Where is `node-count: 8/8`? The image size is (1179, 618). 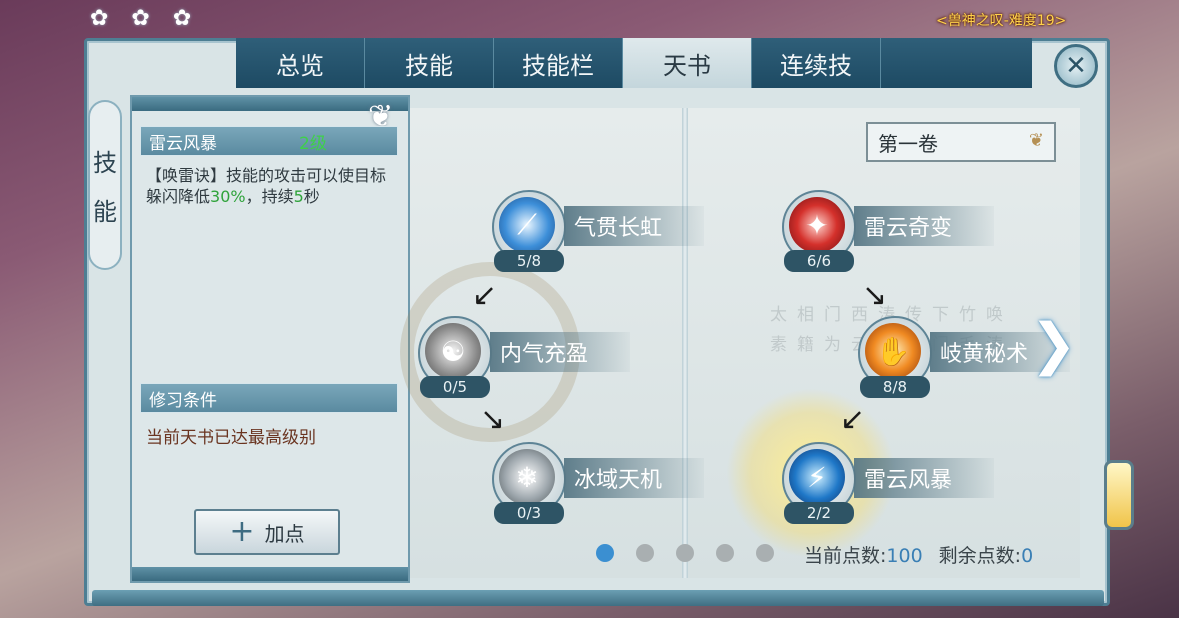 node-count: 8/8 is located at coordinates (895, 387).